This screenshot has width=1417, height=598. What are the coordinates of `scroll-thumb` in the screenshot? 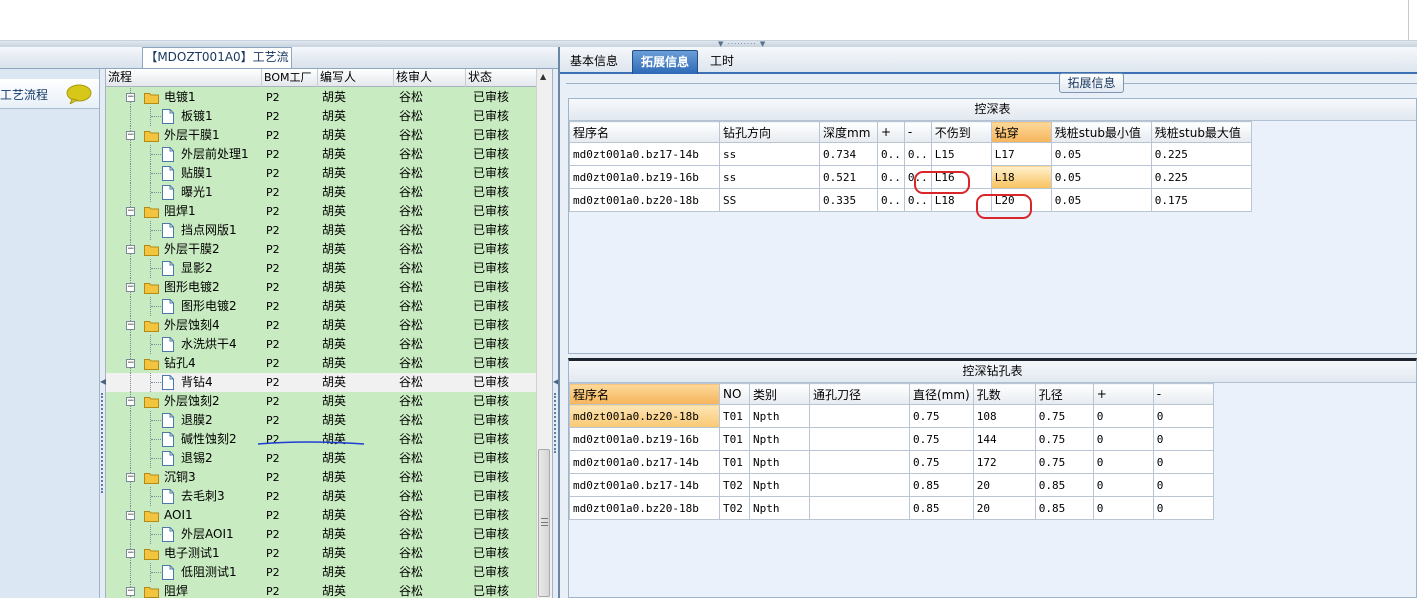 It's located at (544, 523).